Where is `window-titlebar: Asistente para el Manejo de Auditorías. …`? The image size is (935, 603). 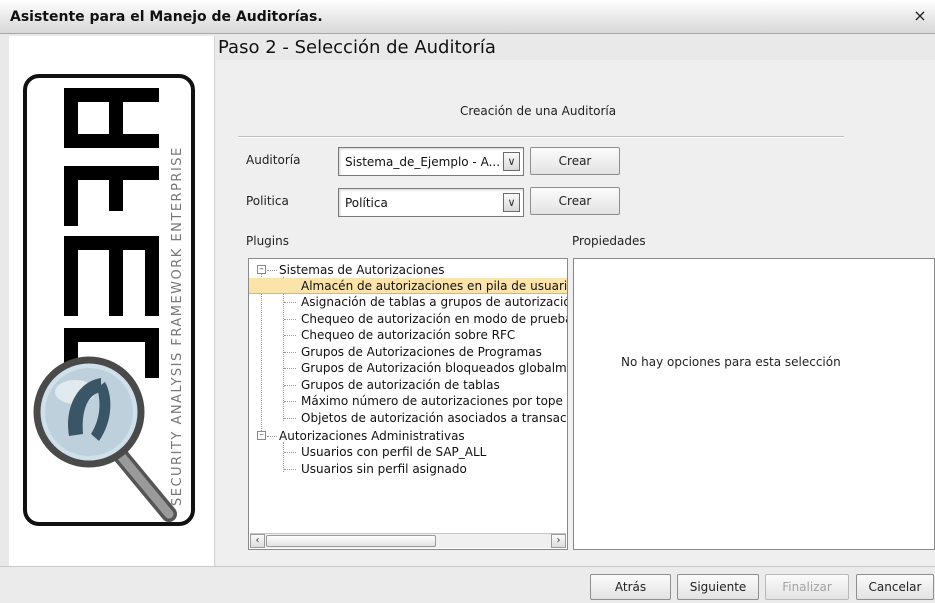 window-titlebar: Asistente para el Manejo de Auditorías. … is located at coordinates (467, 17).